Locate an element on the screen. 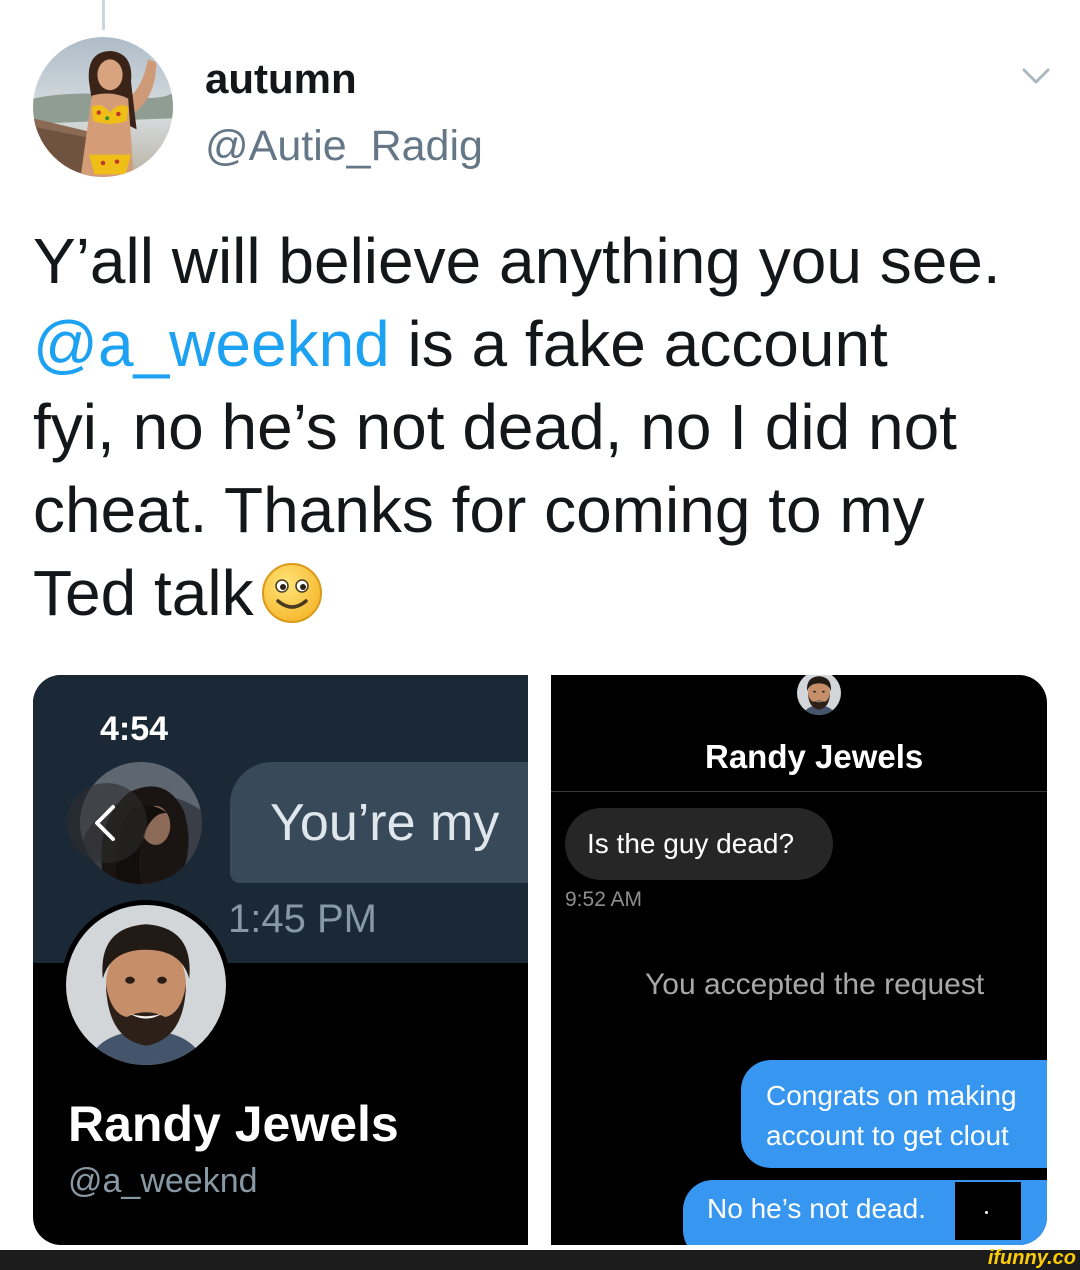 Image resolution: width=1080 pixels, height=1270 pixels. sent-message-bubble: Congrats on making account to get clout is located at coordinates (894, 1114).